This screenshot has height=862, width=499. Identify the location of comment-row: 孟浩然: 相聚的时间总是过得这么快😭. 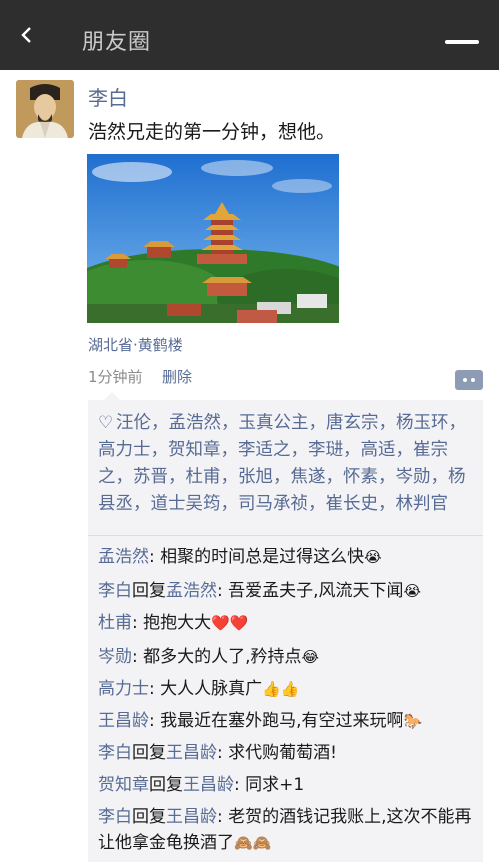
(288, 557).